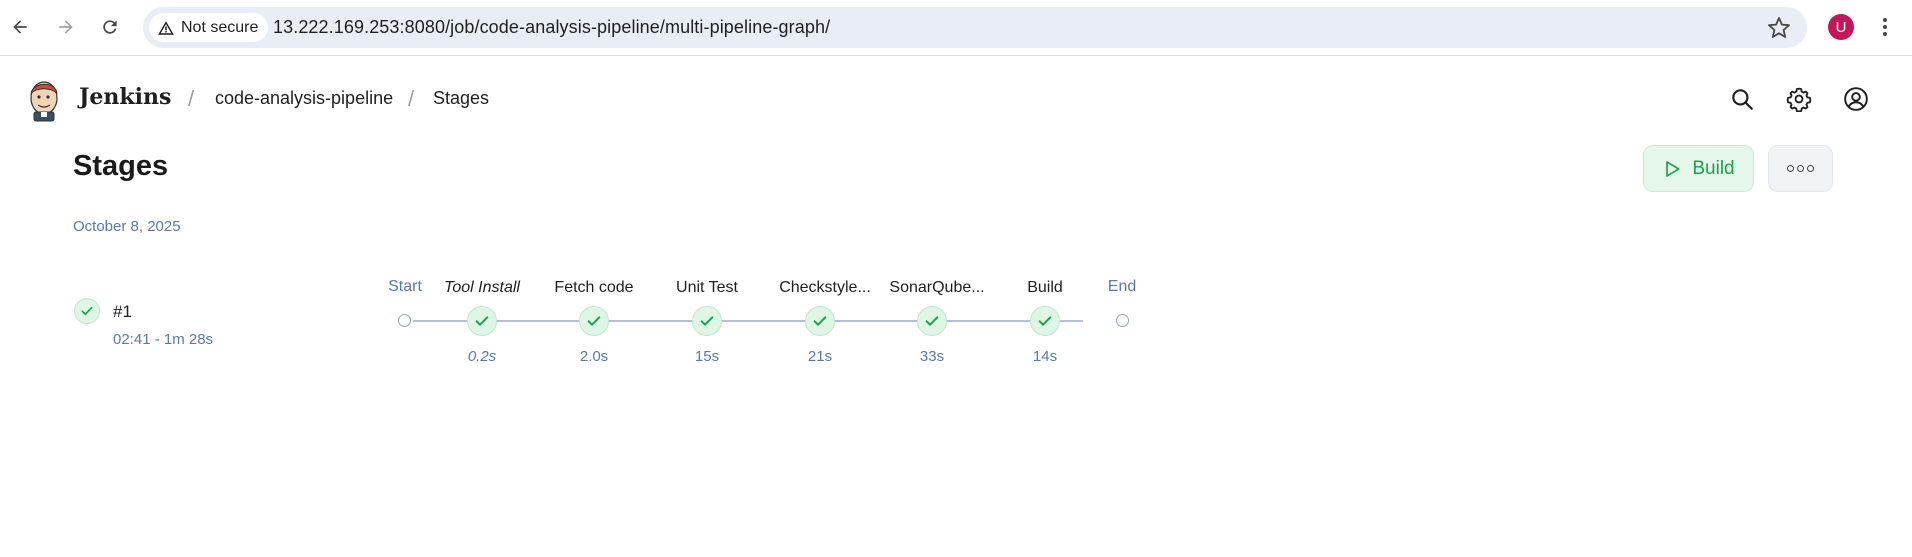 Image resolution: width=1912 pixels, height=557 pixels. Describe the element at coordinates (1742, 99) in the screenshot. I see `search-icon` at that location.